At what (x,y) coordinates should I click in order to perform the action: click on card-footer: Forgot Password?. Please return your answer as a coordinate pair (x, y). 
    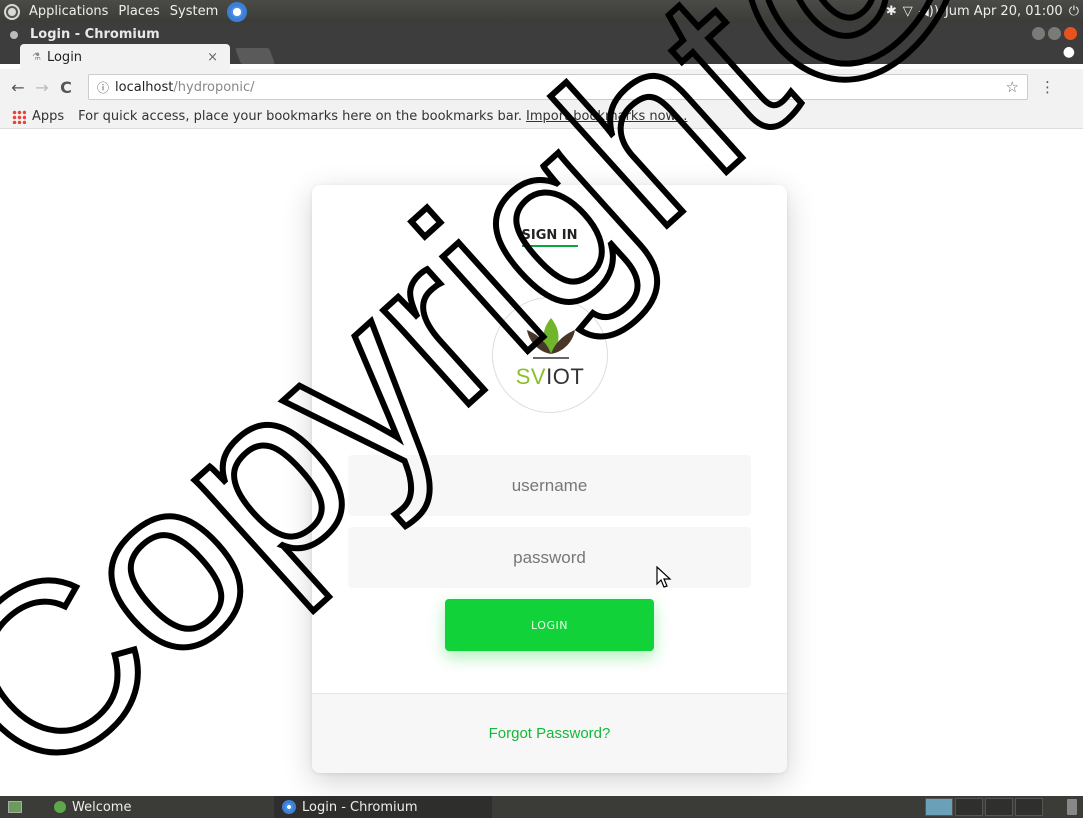
    Looking at the image, I should click on (549, 733).